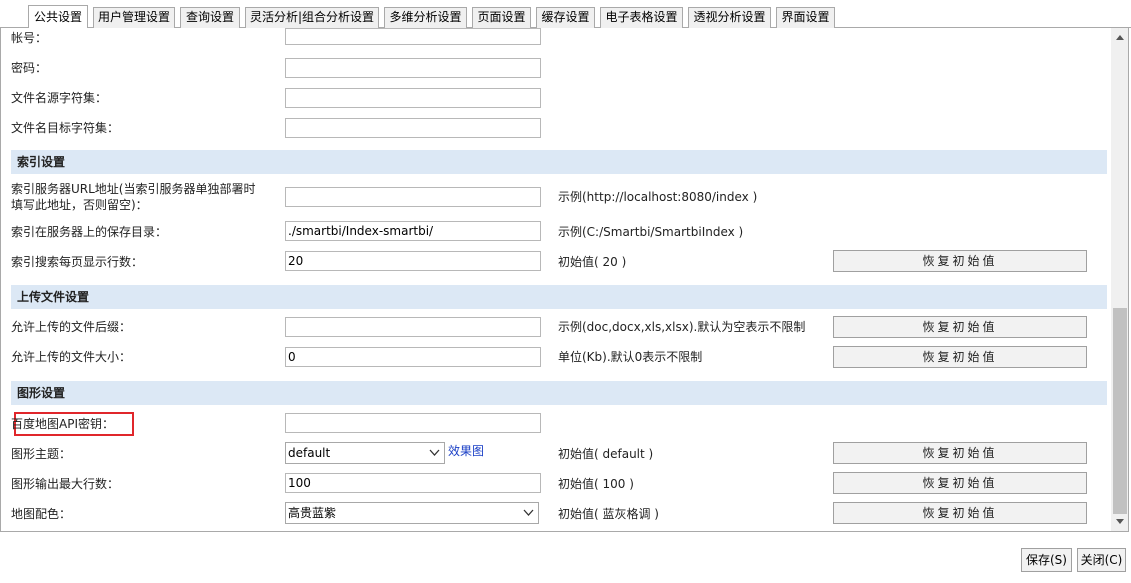 The image size is (1131, 583). What do you see at coordinates (412, 513) in the screenshot?
I see `map-color-select: 高贵蓝紫` at bounding box center [412, 513].